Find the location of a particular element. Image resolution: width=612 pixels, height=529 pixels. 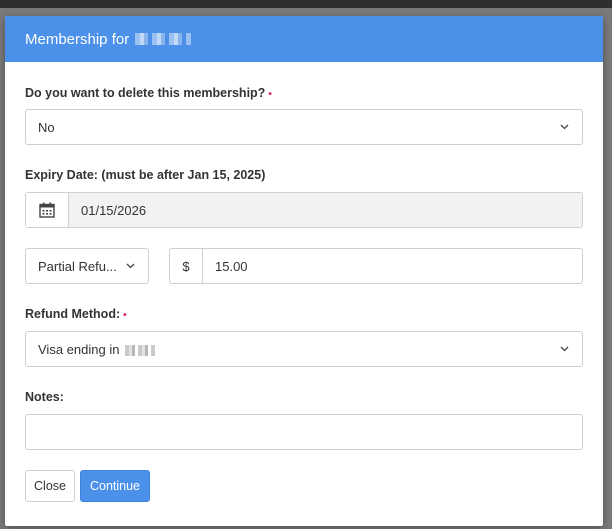

delete-membership-value: No is located at coordinates (46, 127).